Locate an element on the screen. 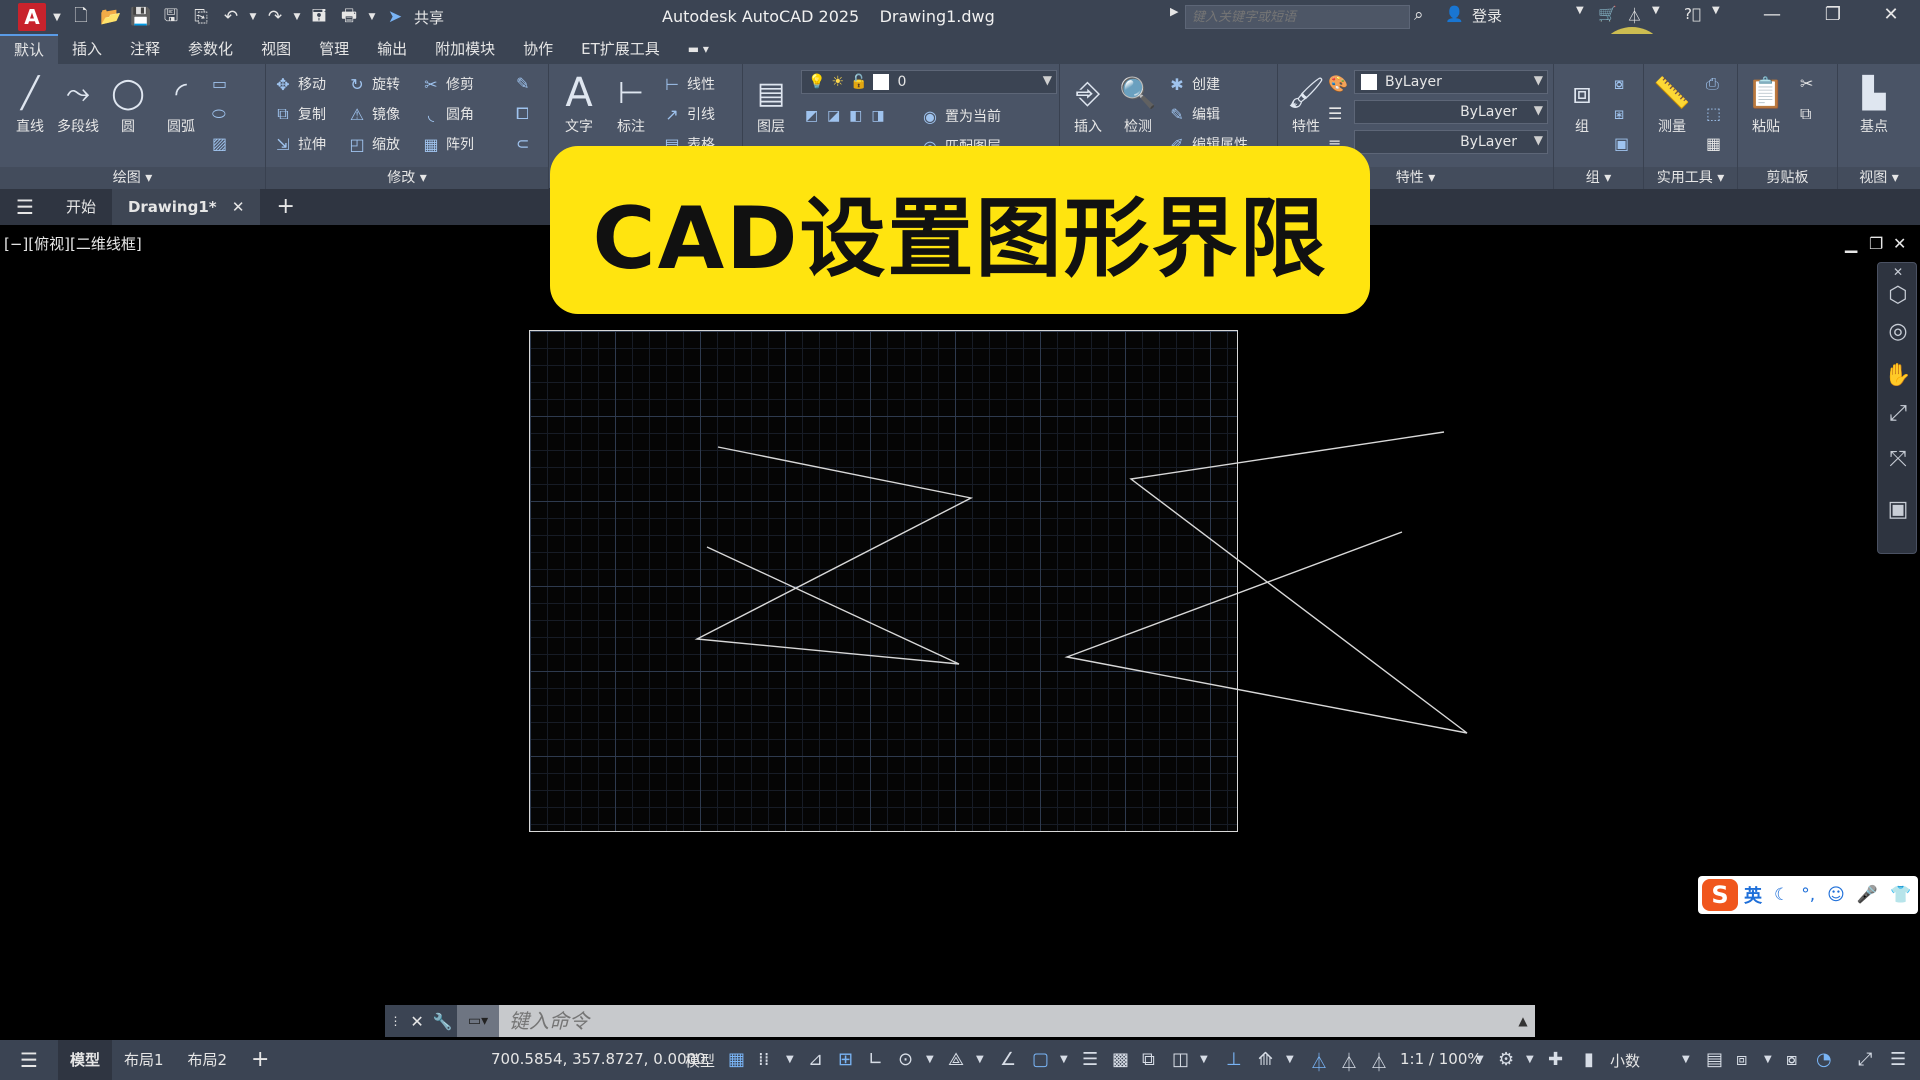 This screenshot has height=1080, width=1920. ortho-icon: ∟ is located at coordinates (875, 1059).